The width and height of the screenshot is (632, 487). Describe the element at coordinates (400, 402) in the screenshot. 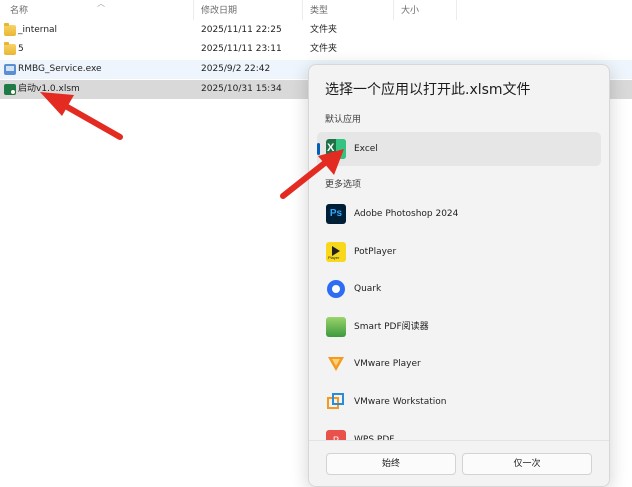

I see `app-name: VMware Workstation` at that location.